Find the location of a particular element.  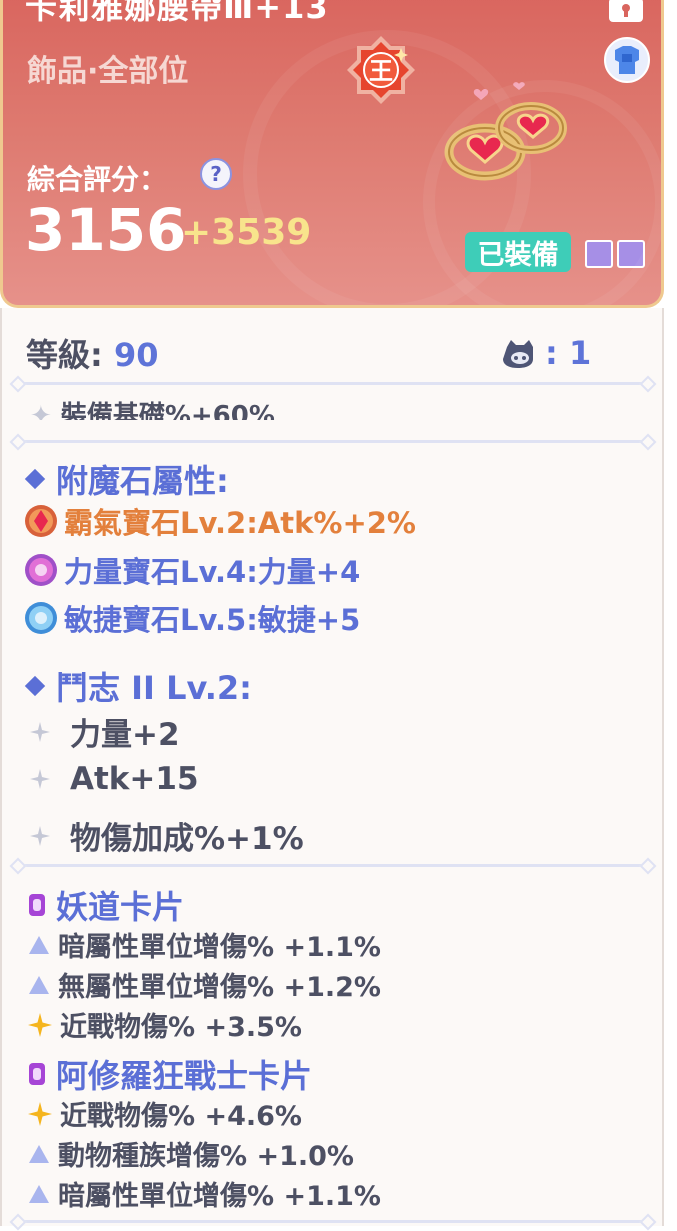

card-stat-row: 動物種族增傷% +1.0% is located at coordinates (191, 1153).